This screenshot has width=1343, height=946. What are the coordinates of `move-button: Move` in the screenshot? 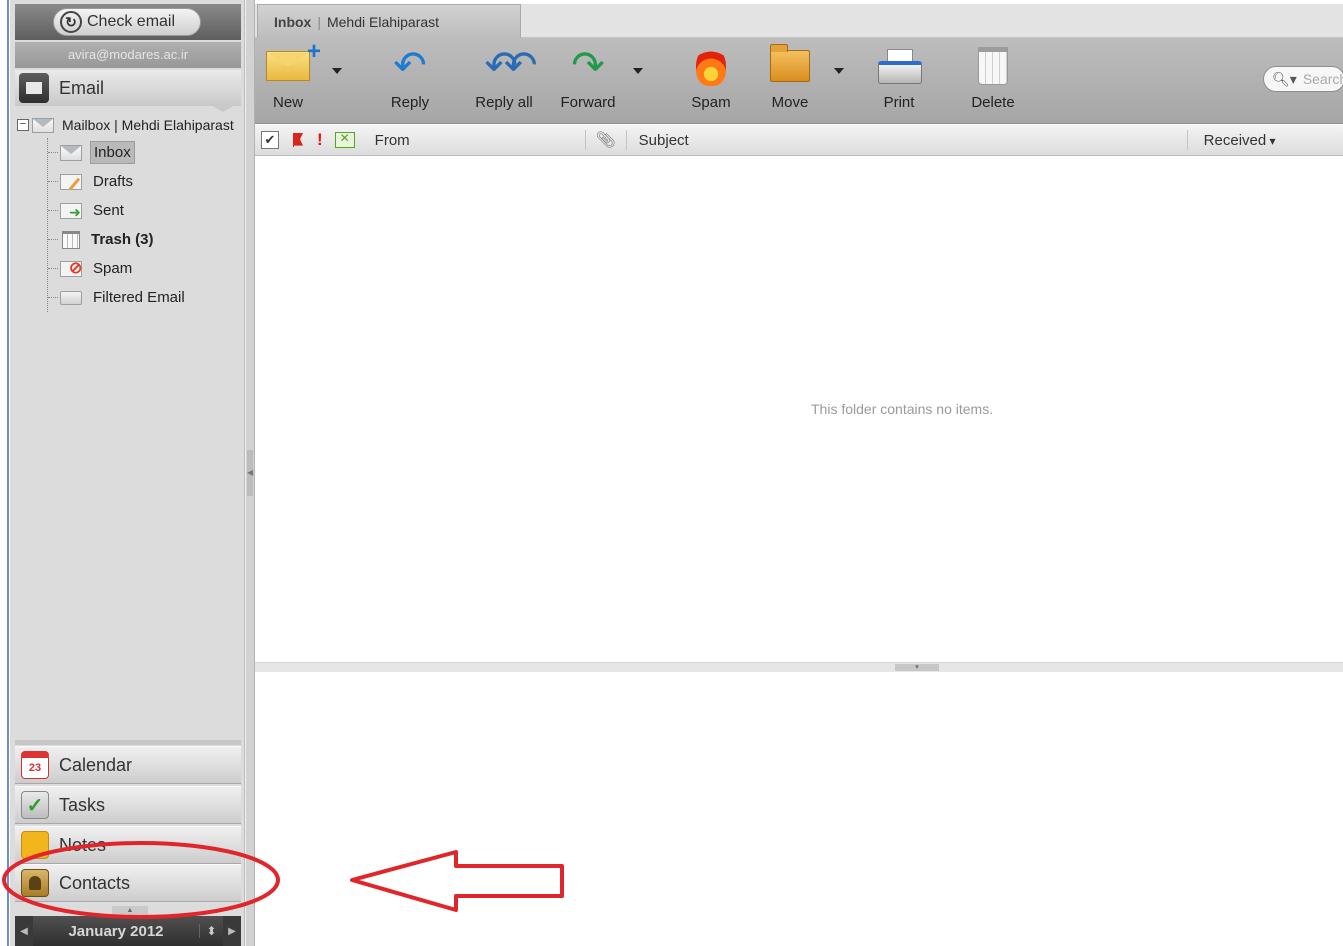 It's located at (790, 82).